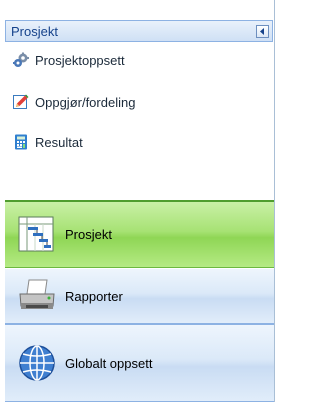  What do you see at coordinates (34, 31) in the screenshot?
I see `panel-title: Prosjekt` at bounding box center [34, 31].